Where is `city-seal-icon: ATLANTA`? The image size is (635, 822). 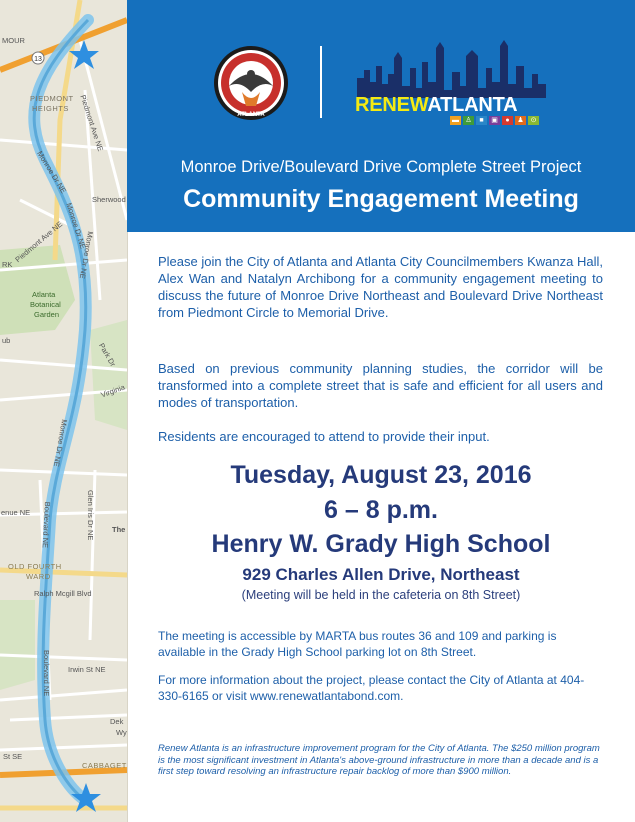 city-seal-icon: ATLANTA is located at coordinates (251, 83).